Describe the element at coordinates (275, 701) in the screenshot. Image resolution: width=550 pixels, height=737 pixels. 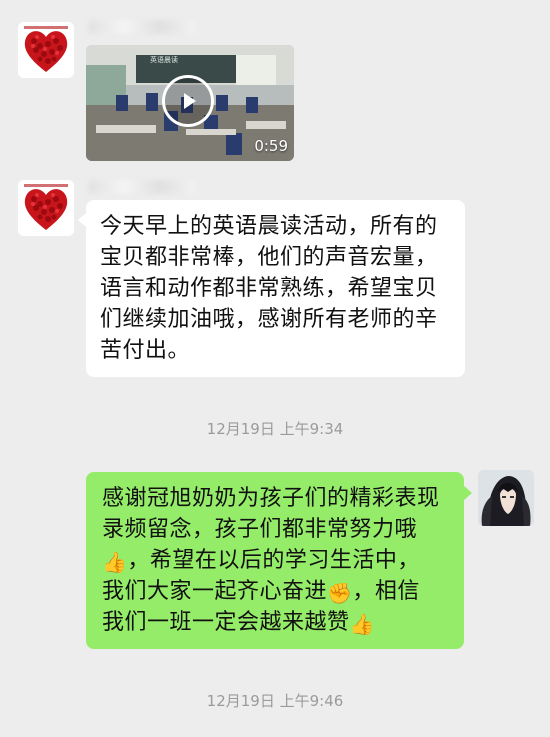
I see `timestamp: 12月19日 上午9:46` at that location.